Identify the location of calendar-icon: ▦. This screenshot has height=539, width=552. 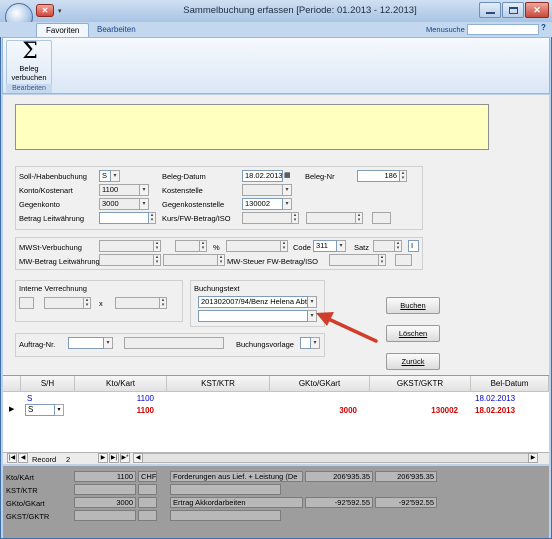
(288, 176).